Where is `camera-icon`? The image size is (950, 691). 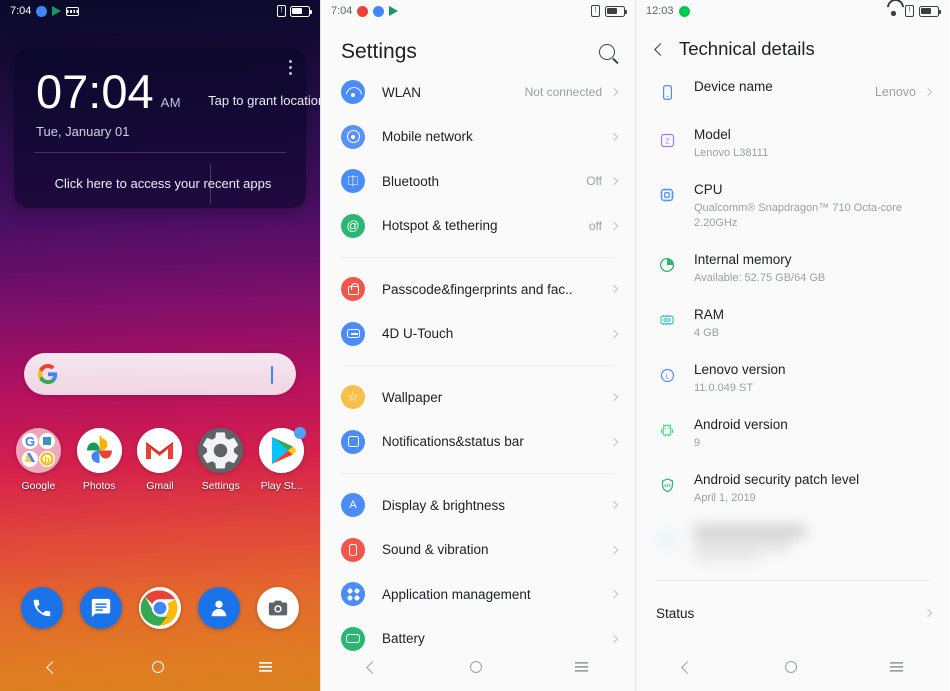 camera-icon is located at coordinates (278, 608).